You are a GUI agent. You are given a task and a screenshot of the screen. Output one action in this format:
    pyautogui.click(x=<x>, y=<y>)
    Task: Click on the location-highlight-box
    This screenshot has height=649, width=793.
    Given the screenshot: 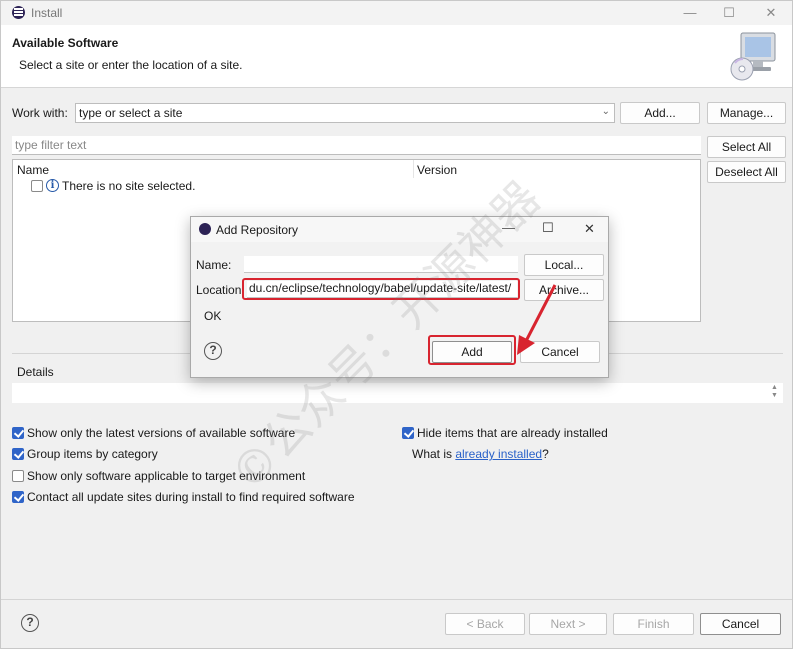 What is the action you would take?
    pyautogui.click(x=381, y=289)
    